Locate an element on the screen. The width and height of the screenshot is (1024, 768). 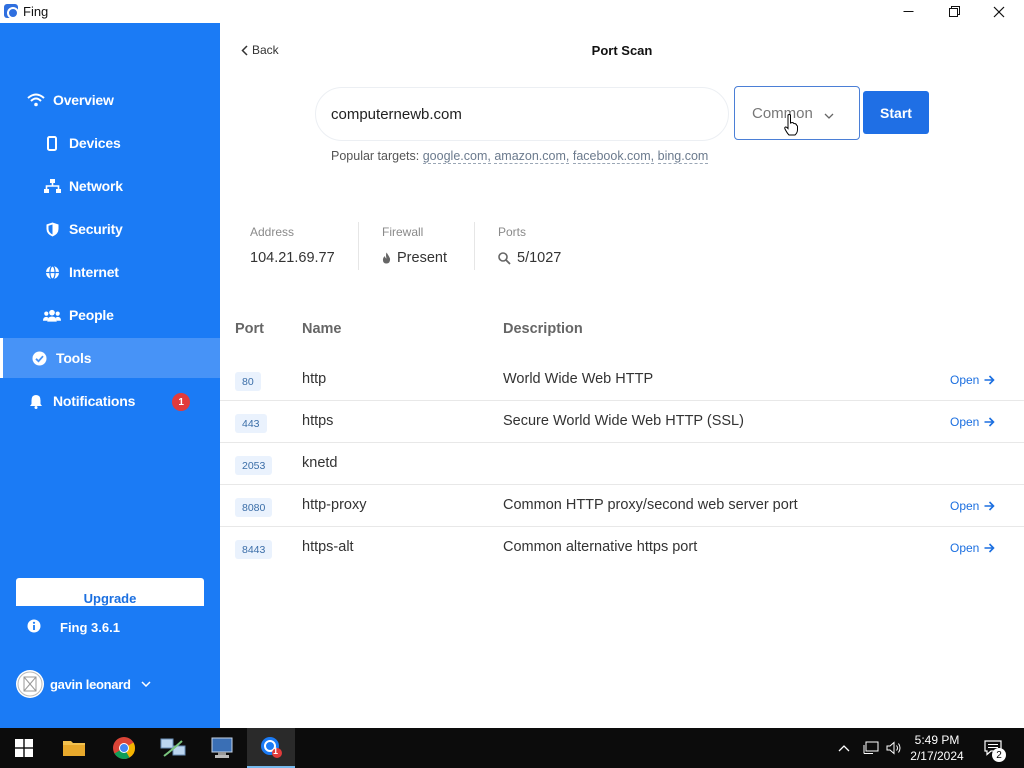
sidebar-item-notifications: Notifications 1 is located at coordinates (110, 401).